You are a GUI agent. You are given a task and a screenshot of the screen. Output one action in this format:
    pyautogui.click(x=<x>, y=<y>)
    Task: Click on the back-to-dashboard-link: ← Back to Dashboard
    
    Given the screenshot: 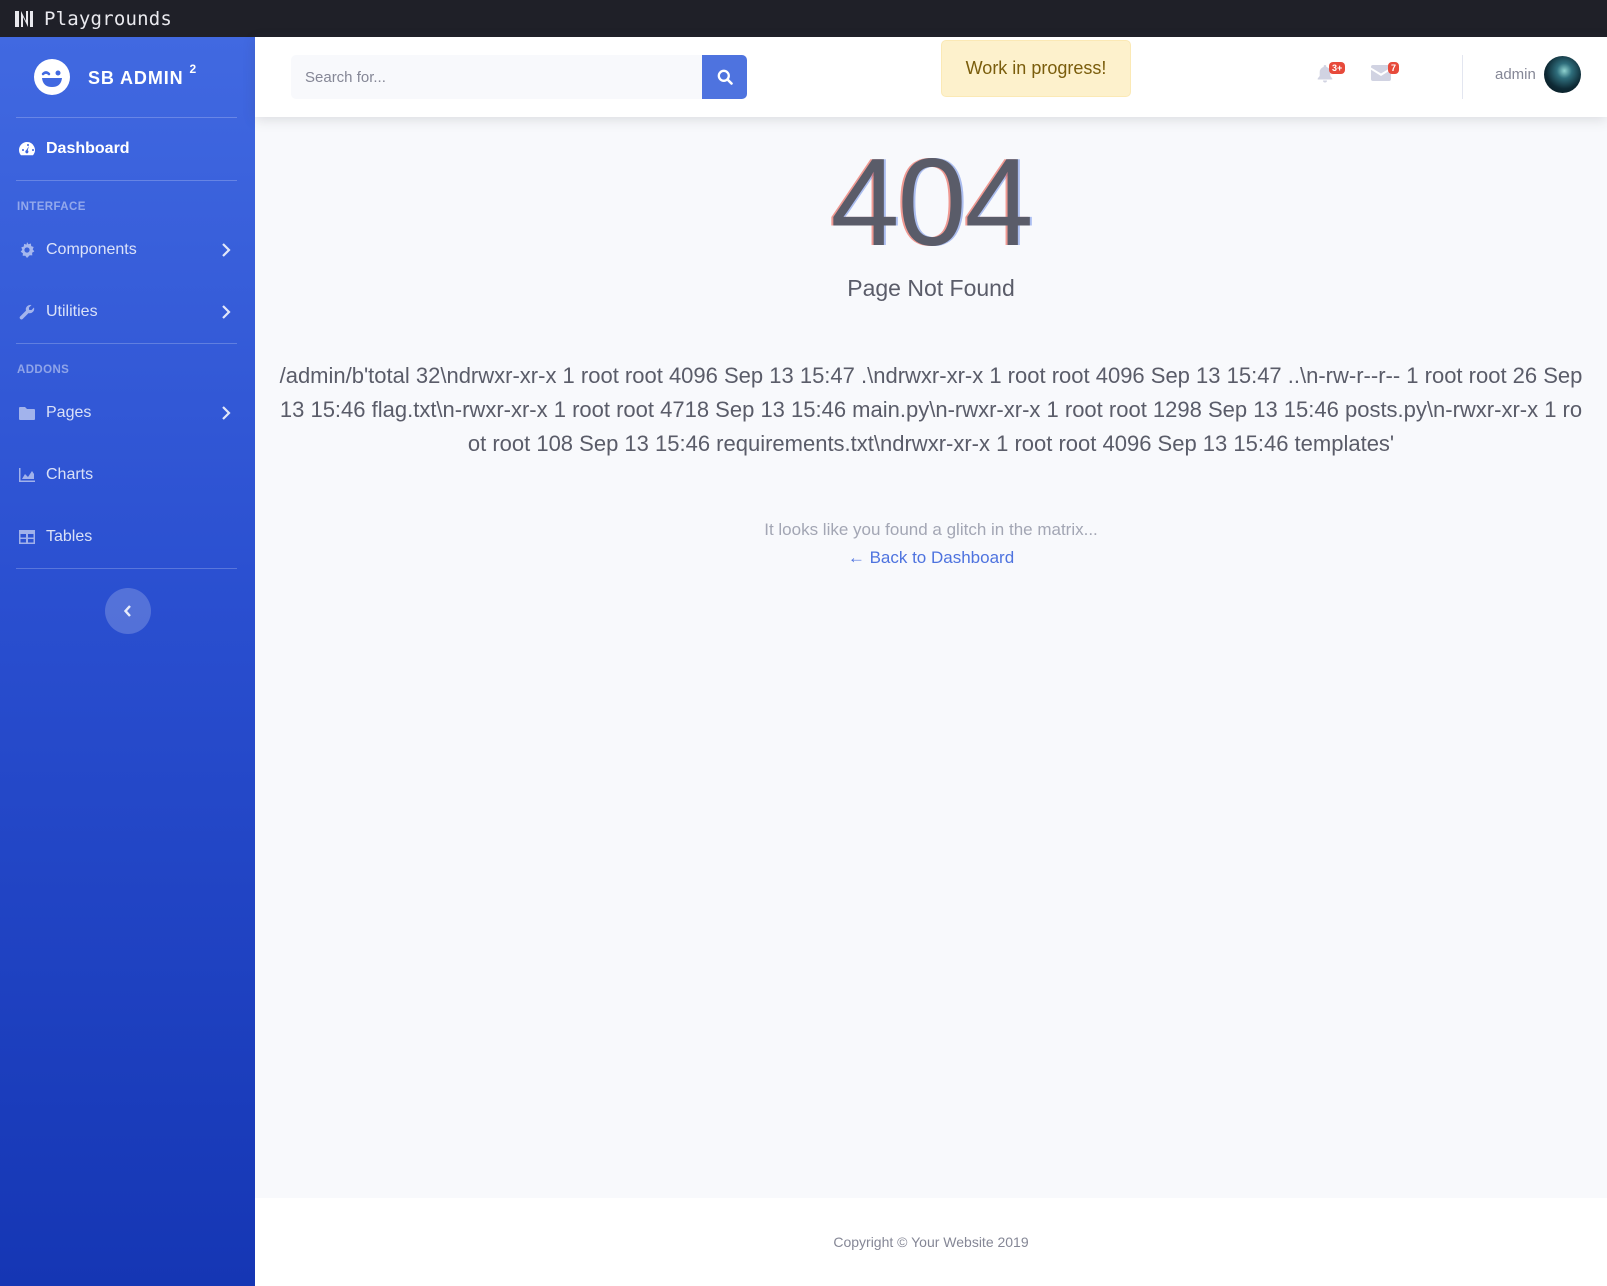 What is the action you would take?
    pyautogui.click(x=931, y=558)
    